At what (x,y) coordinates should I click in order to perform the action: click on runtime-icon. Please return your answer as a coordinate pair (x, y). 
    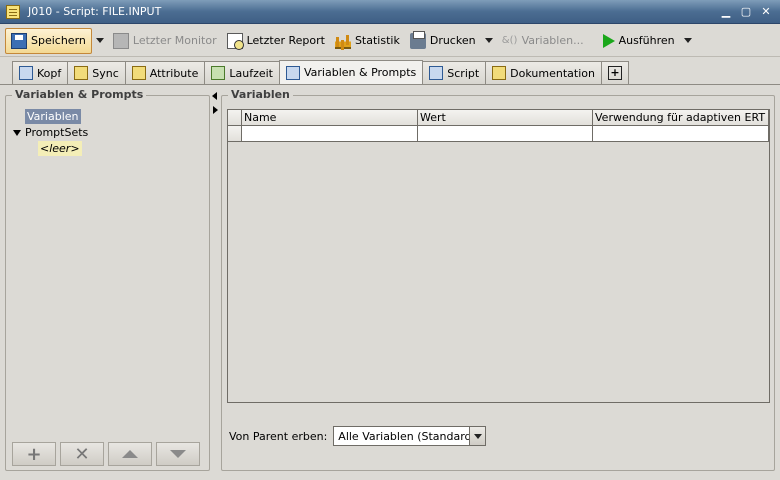
    Looking at the image, I should click on (218, 73).